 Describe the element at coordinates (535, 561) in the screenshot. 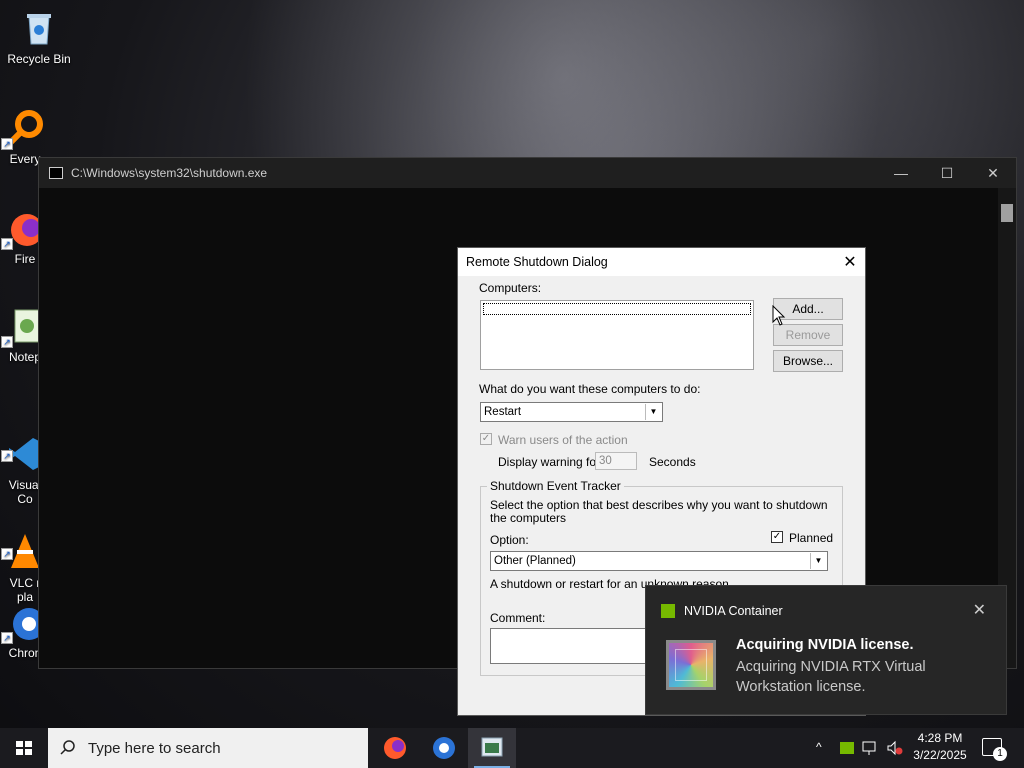

I see `option-dropdown-value: Other (Planned)` at that location.